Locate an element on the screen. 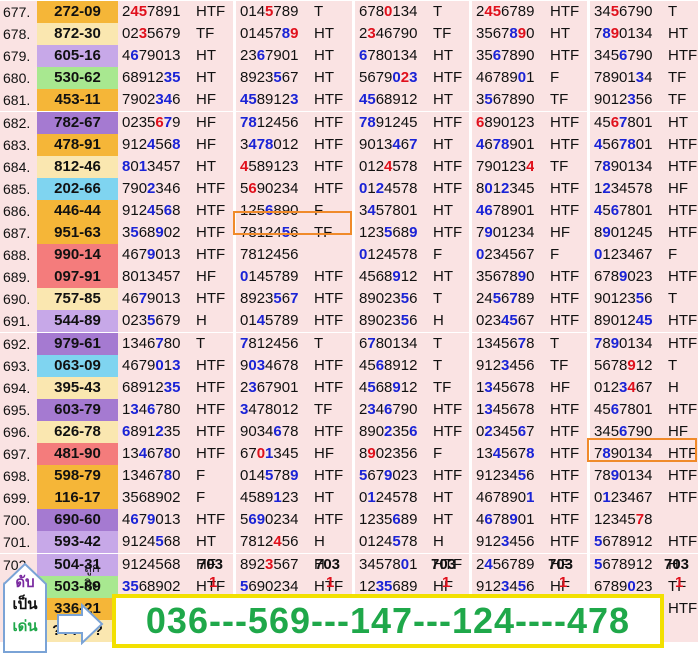  digit-set: 8012345 is located at coordinates (505, 188).